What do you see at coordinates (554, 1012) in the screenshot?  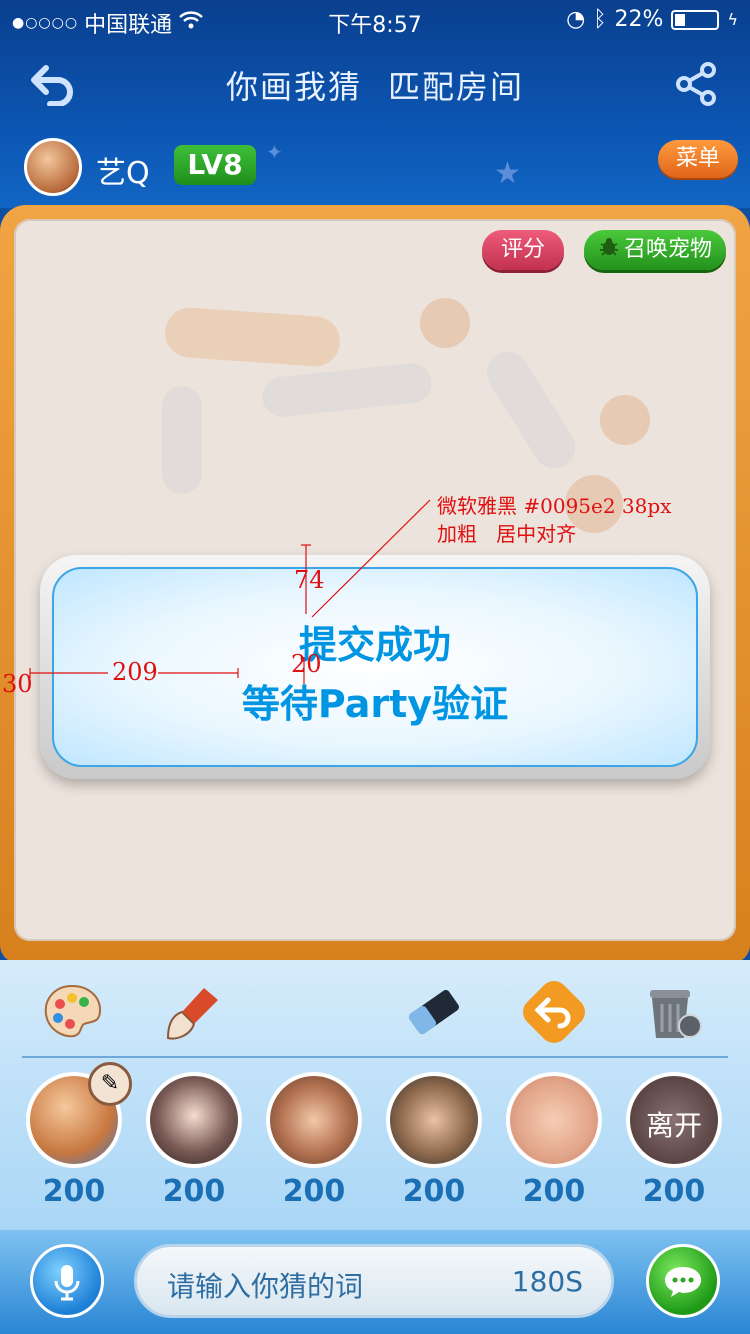 I see `undo-icon` at bounding box center [554, 1012].